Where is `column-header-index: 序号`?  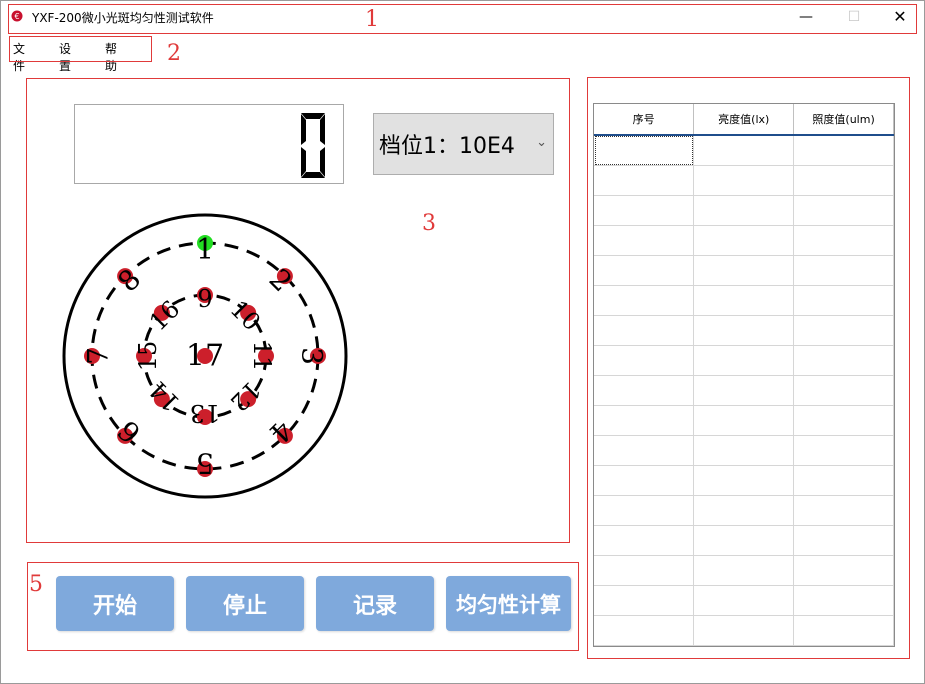 column-header-index: 序号 is located at coordinates (644, 120).